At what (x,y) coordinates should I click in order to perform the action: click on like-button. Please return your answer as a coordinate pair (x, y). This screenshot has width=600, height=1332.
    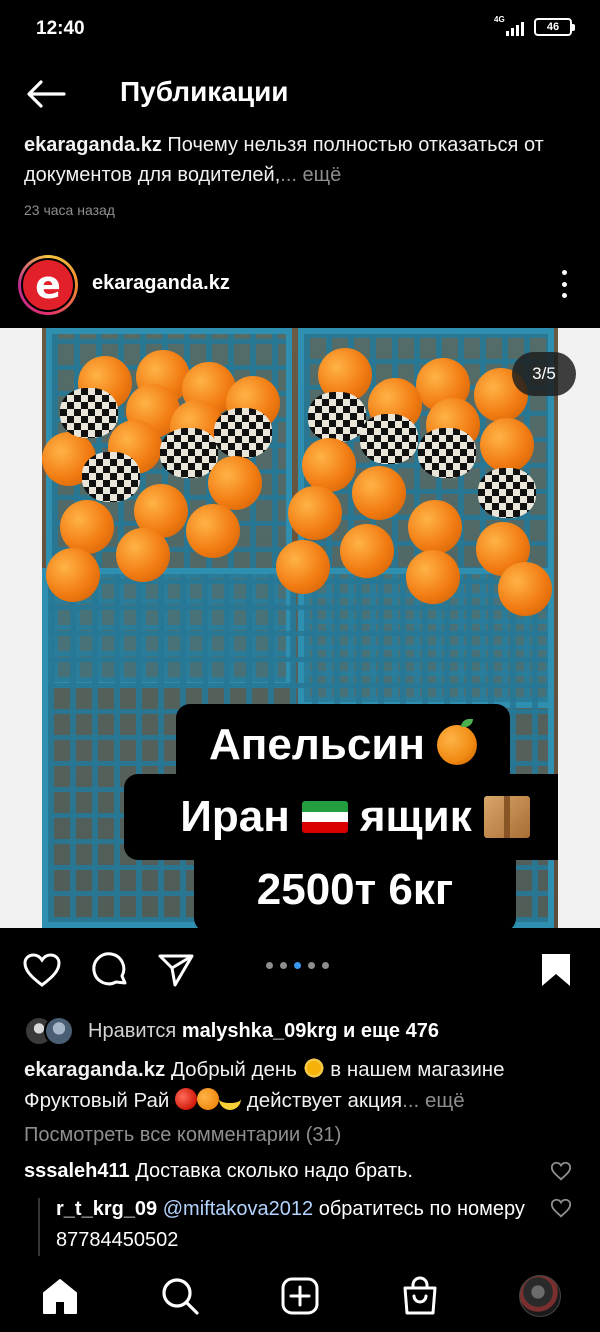
    Looking at the image, I should click on (42, 970).